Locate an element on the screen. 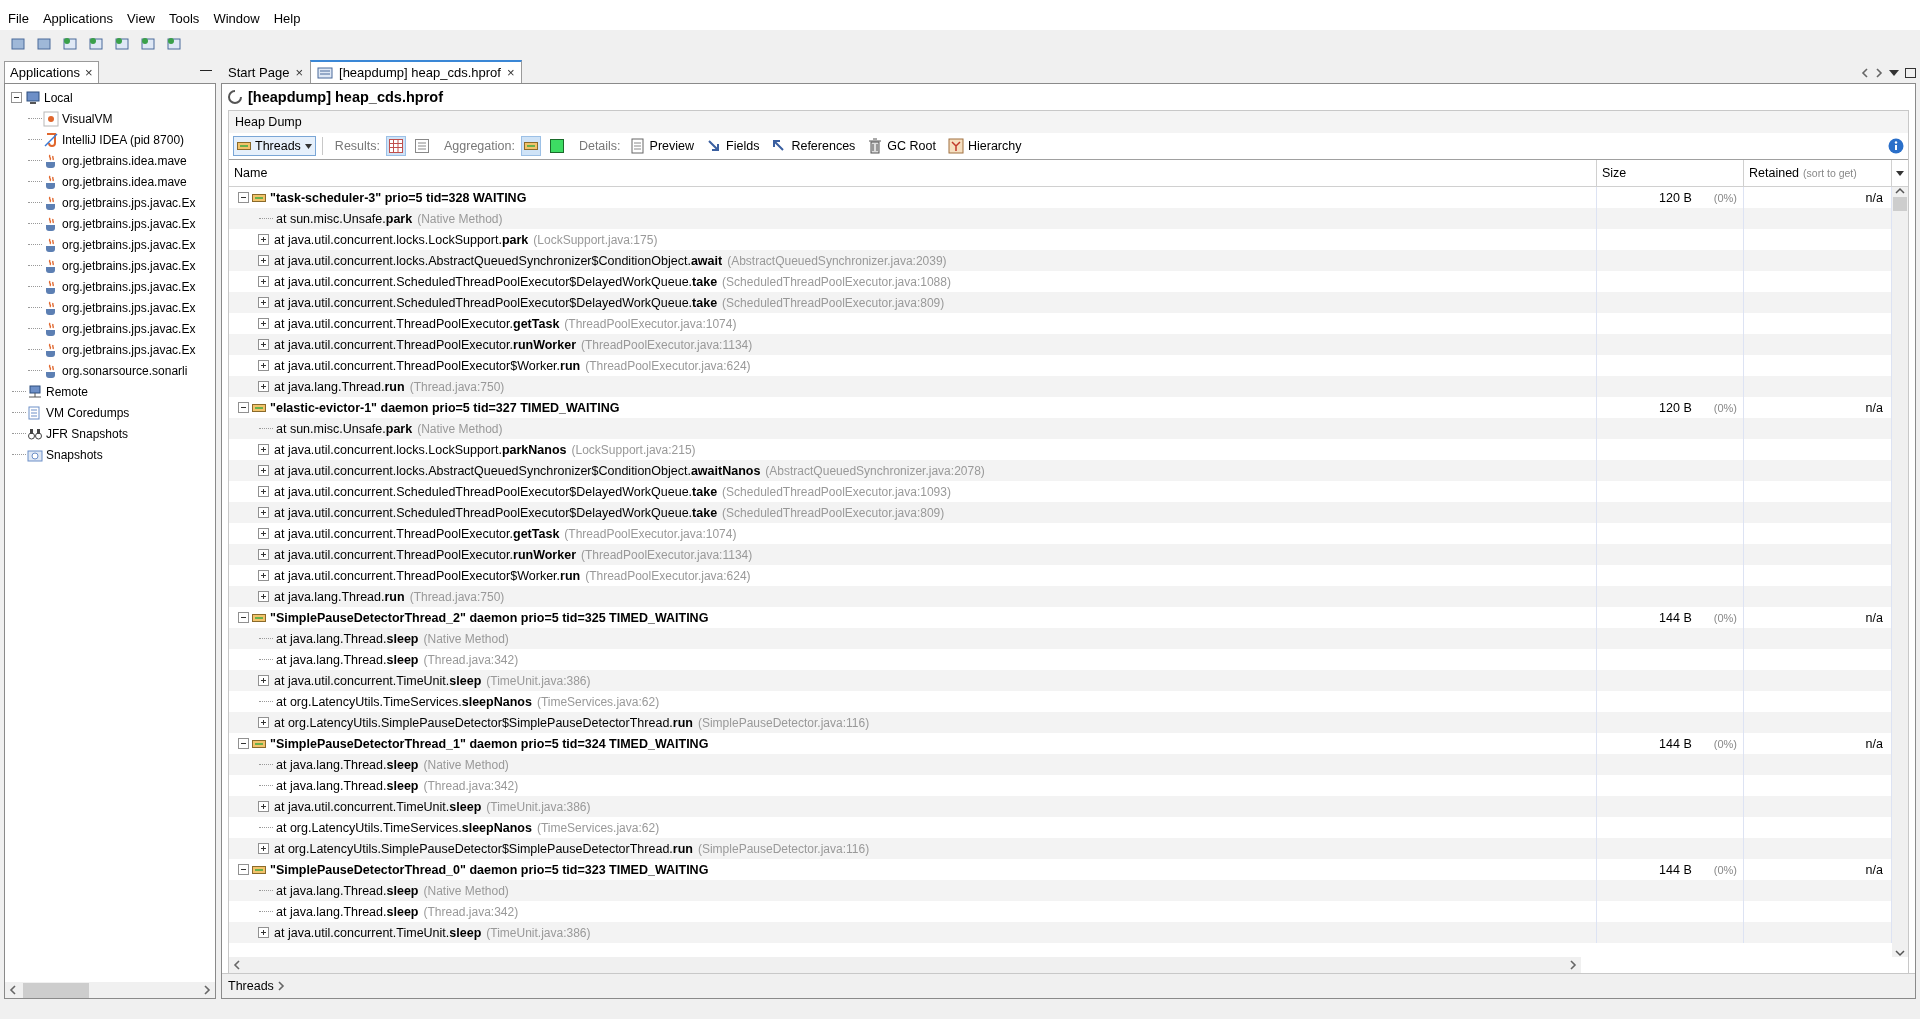 The width and height of the screenshot is (1920, 1019). document-tab: [heapdump] heap_cds.hprof × is located at coordinates (416, 71).